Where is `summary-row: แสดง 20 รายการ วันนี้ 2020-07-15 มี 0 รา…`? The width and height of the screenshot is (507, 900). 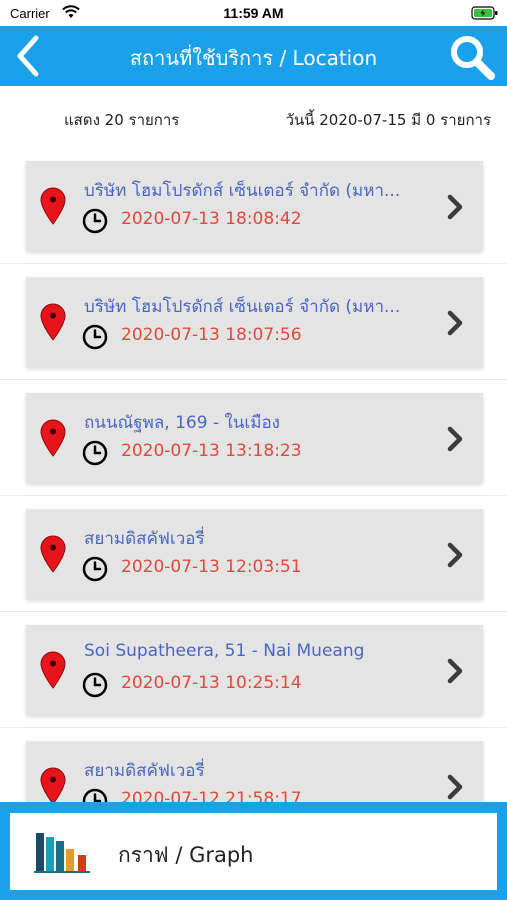 summary-row: แสดง 20 รายการ วันนี้ 2020-07-15 มี 0 รา… is located at coordinates (253, 117).